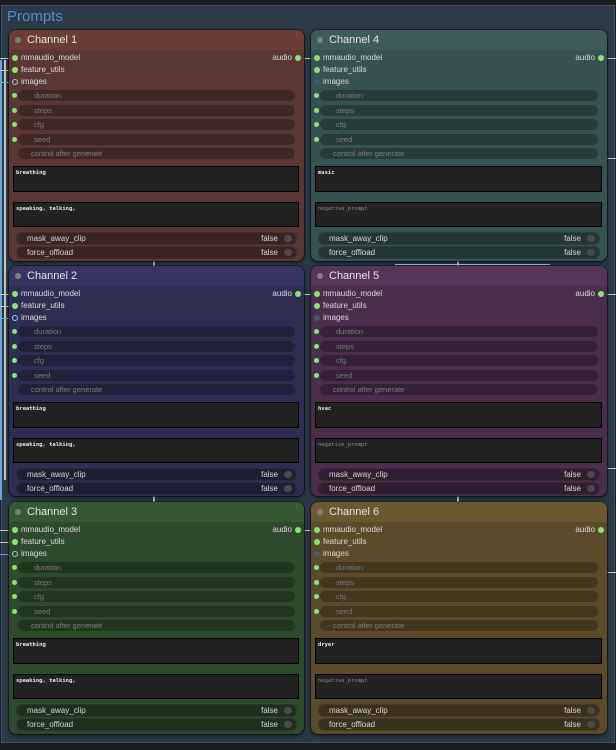  What do you see at coordinates (458, 415) in the screenshot?
I see `prompt-textarea: hvac` at bounding box center [458, 415].